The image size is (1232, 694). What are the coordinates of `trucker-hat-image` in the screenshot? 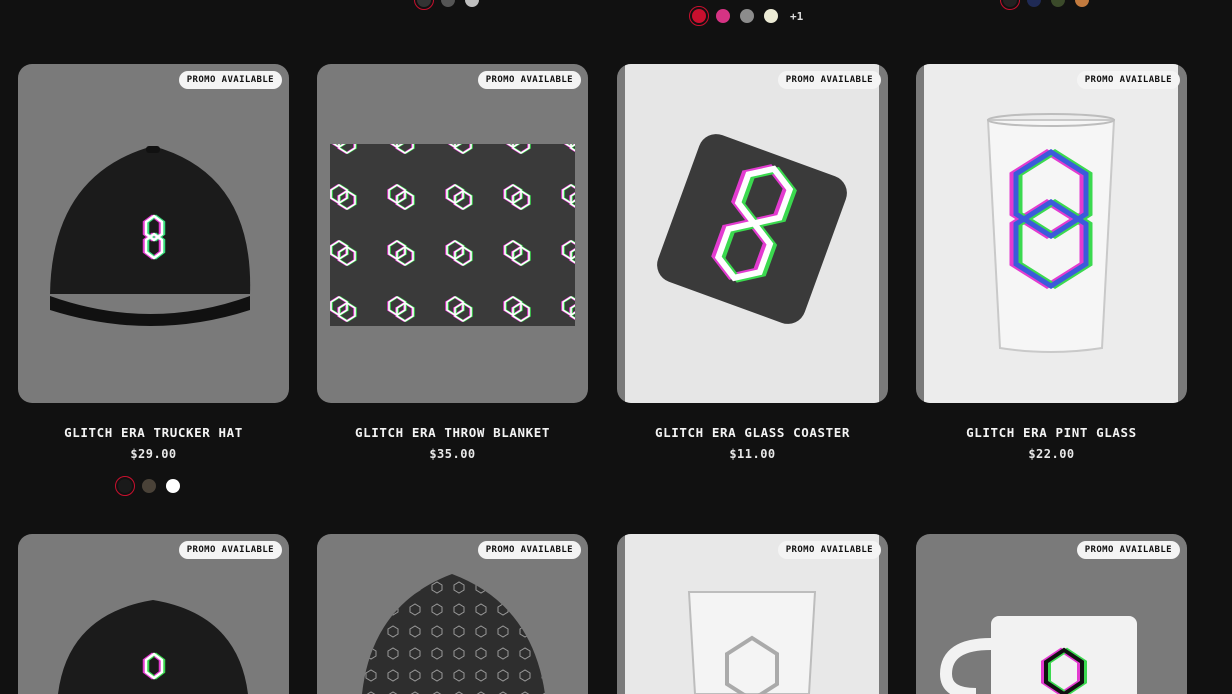 It's located at (150, 236).